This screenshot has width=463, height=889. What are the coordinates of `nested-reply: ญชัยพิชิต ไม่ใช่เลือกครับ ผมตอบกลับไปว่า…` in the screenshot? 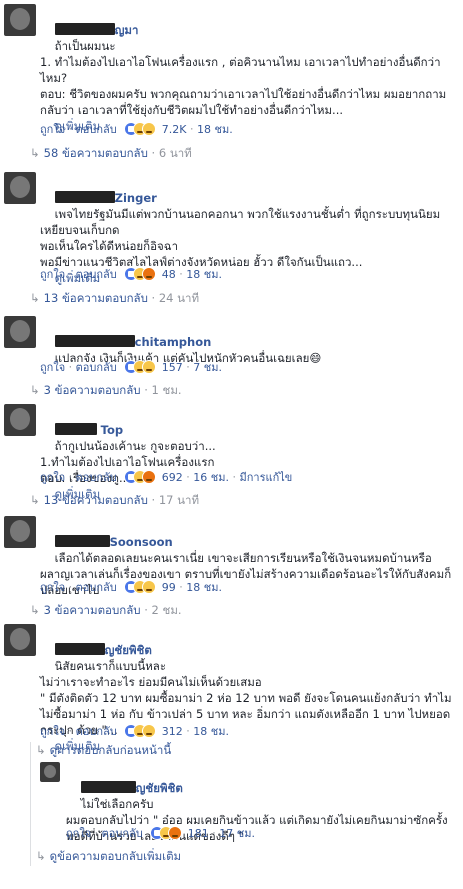 It's located at (231, 802).